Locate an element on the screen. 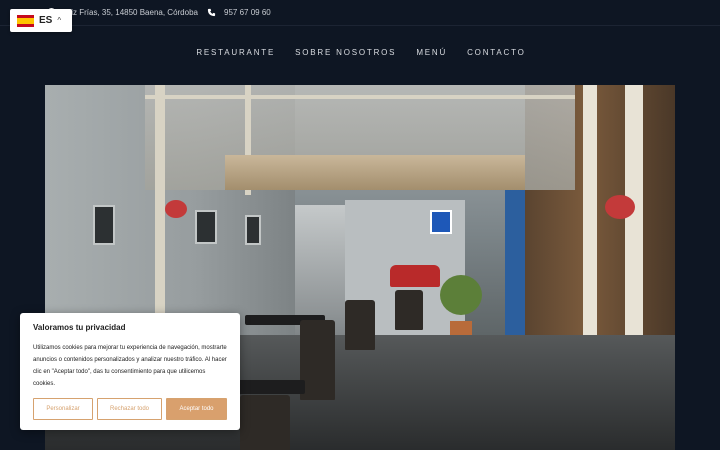 The image size is (720, 450). nav-item-restaurante: RESTAURANTE is located at coordinates (235, 52).